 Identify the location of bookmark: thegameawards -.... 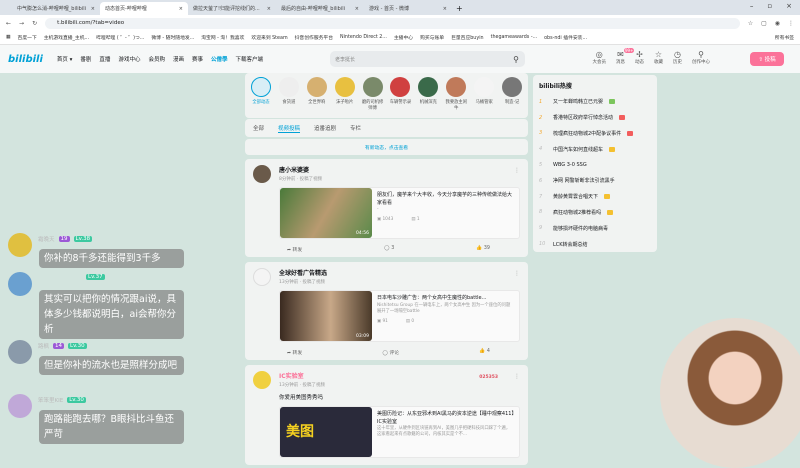
(514, 37).